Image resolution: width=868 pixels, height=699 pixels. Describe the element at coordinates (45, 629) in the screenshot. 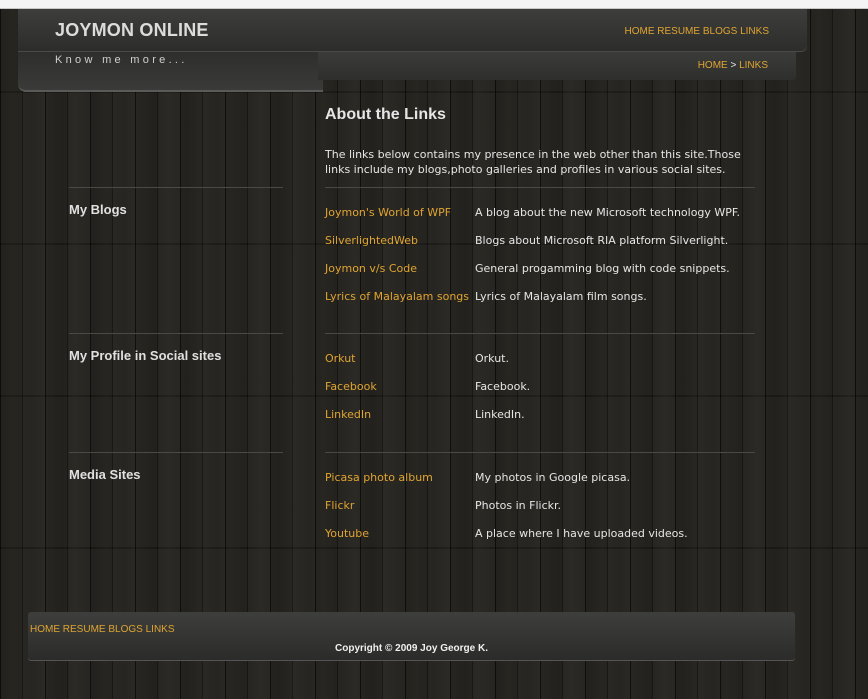

I see `footer-nav-home: HOME` at that location.